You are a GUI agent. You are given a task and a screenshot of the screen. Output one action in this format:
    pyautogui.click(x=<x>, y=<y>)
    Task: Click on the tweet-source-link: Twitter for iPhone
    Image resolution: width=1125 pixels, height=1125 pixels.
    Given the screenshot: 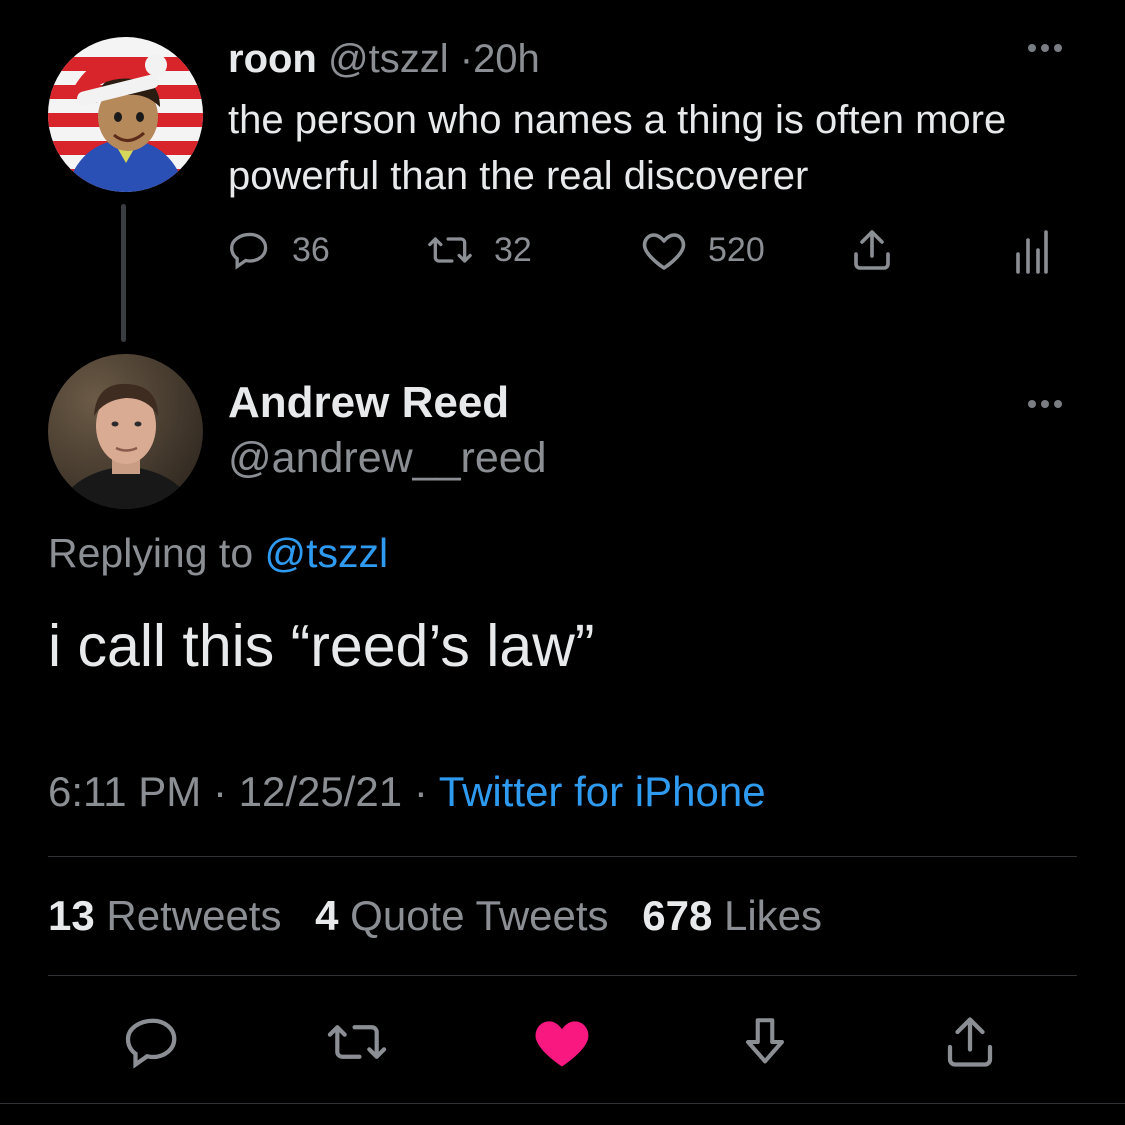 What is the action you would take?
    pyautogui.click(x=602, y=791)
    